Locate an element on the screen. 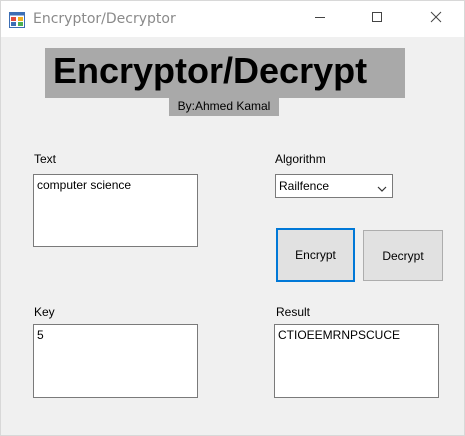 The height and width of the screenshot is (436, 465). maximize-icon is located at coordinates (377, 19).